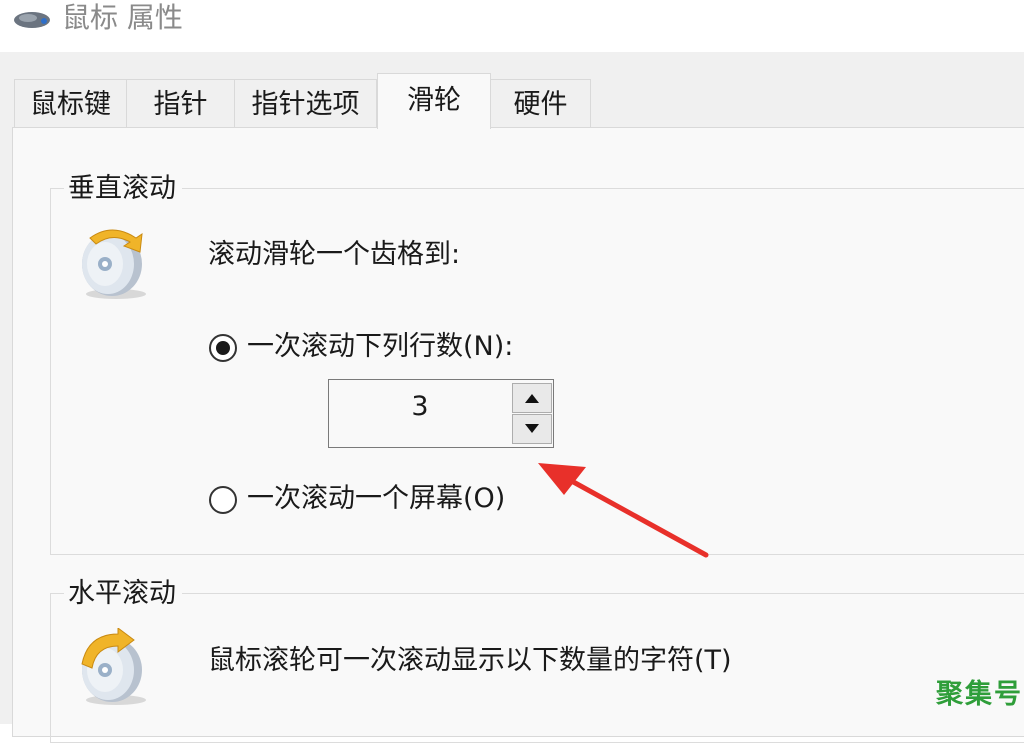  What do you see at coordinates (420, 413) in the screenshot?
I see `lines-input: 3` at bounding box center [420, 413].